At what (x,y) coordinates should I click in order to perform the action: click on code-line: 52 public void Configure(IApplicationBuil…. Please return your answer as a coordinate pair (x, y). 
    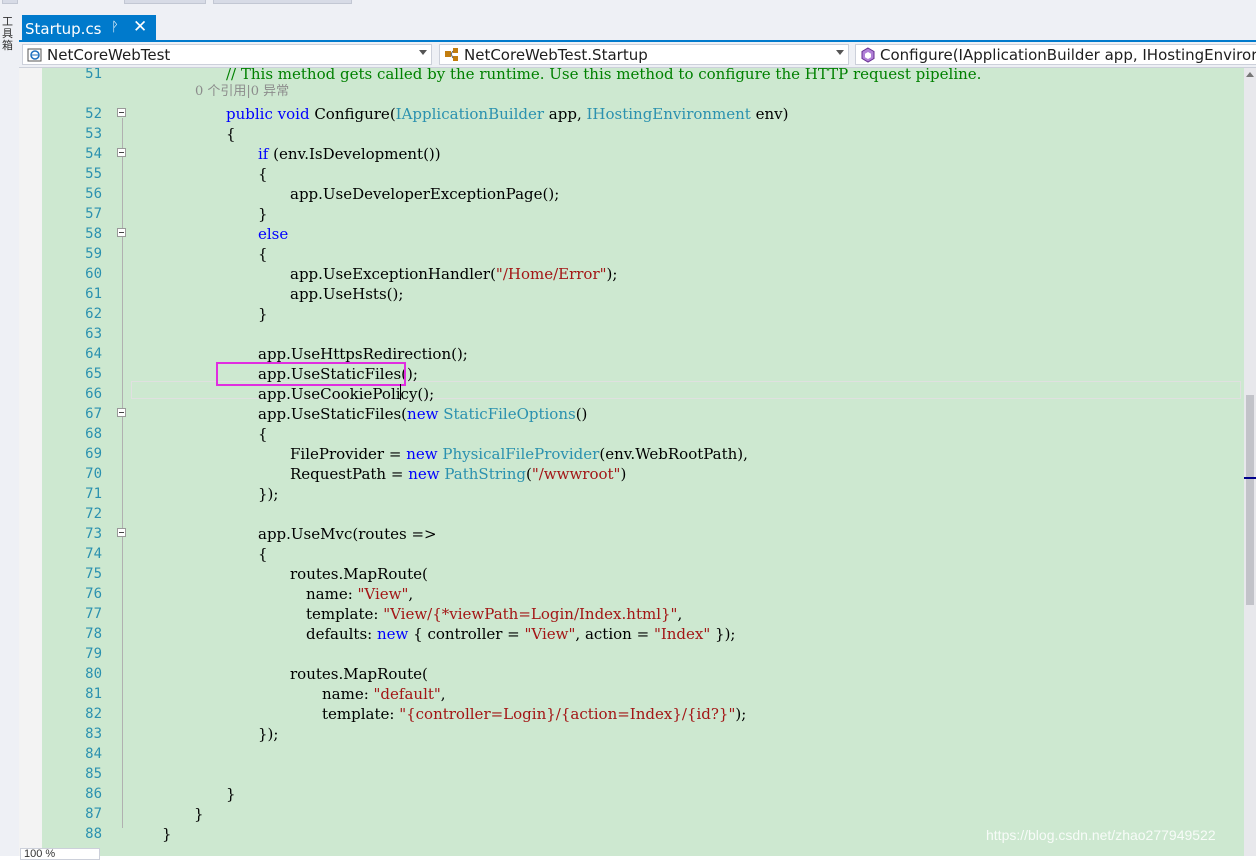
    Looking at the image, I should click on (631, 114).